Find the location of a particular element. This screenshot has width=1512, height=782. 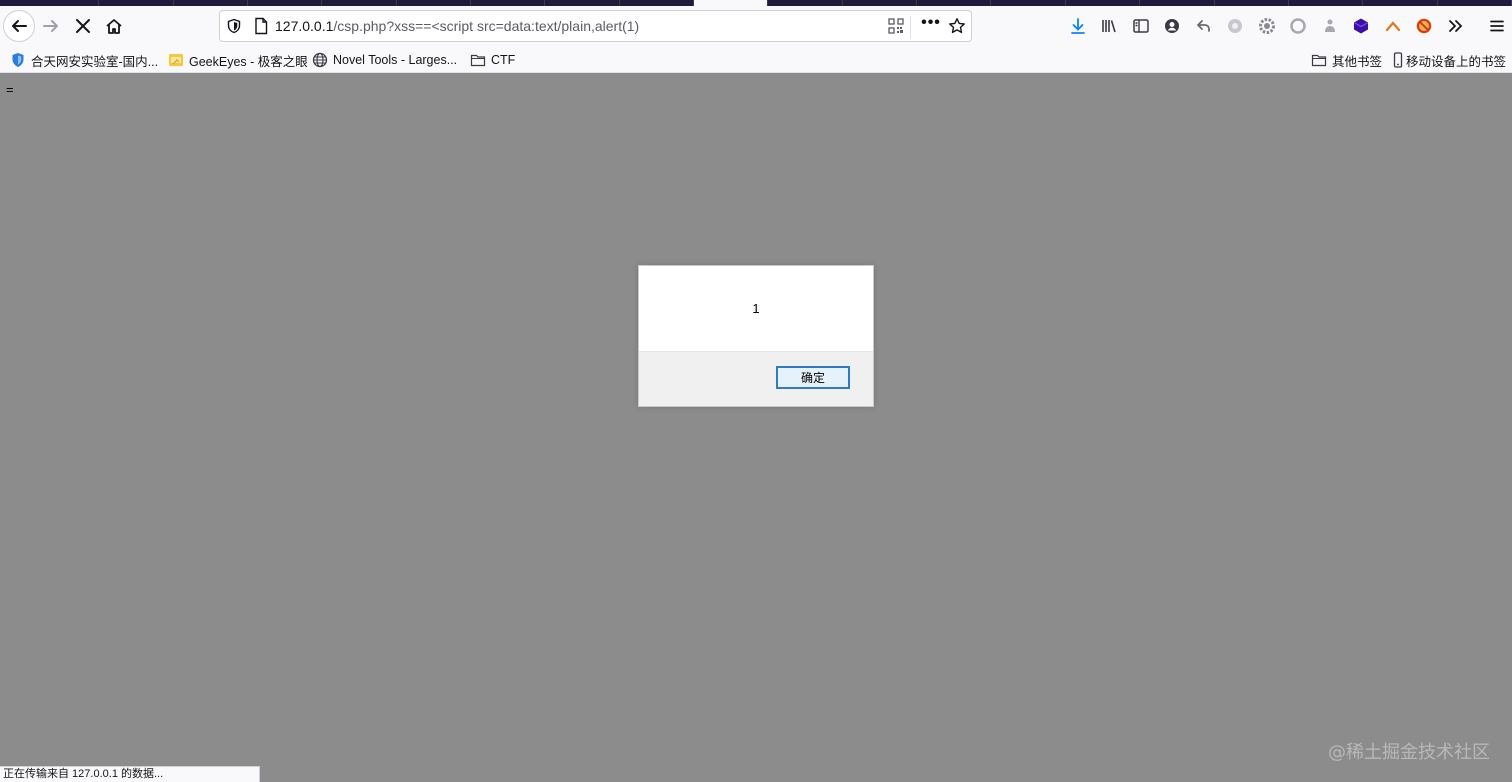

arrow-right-icon is located at coordinates (50, 26).